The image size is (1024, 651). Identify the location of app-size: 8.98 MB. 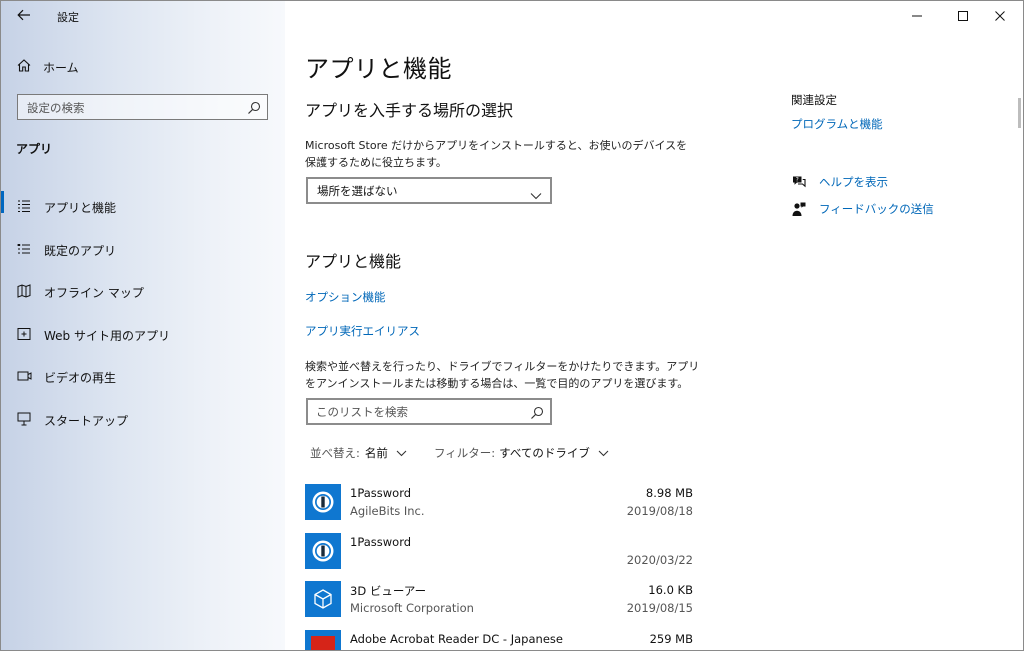
(669, 493).